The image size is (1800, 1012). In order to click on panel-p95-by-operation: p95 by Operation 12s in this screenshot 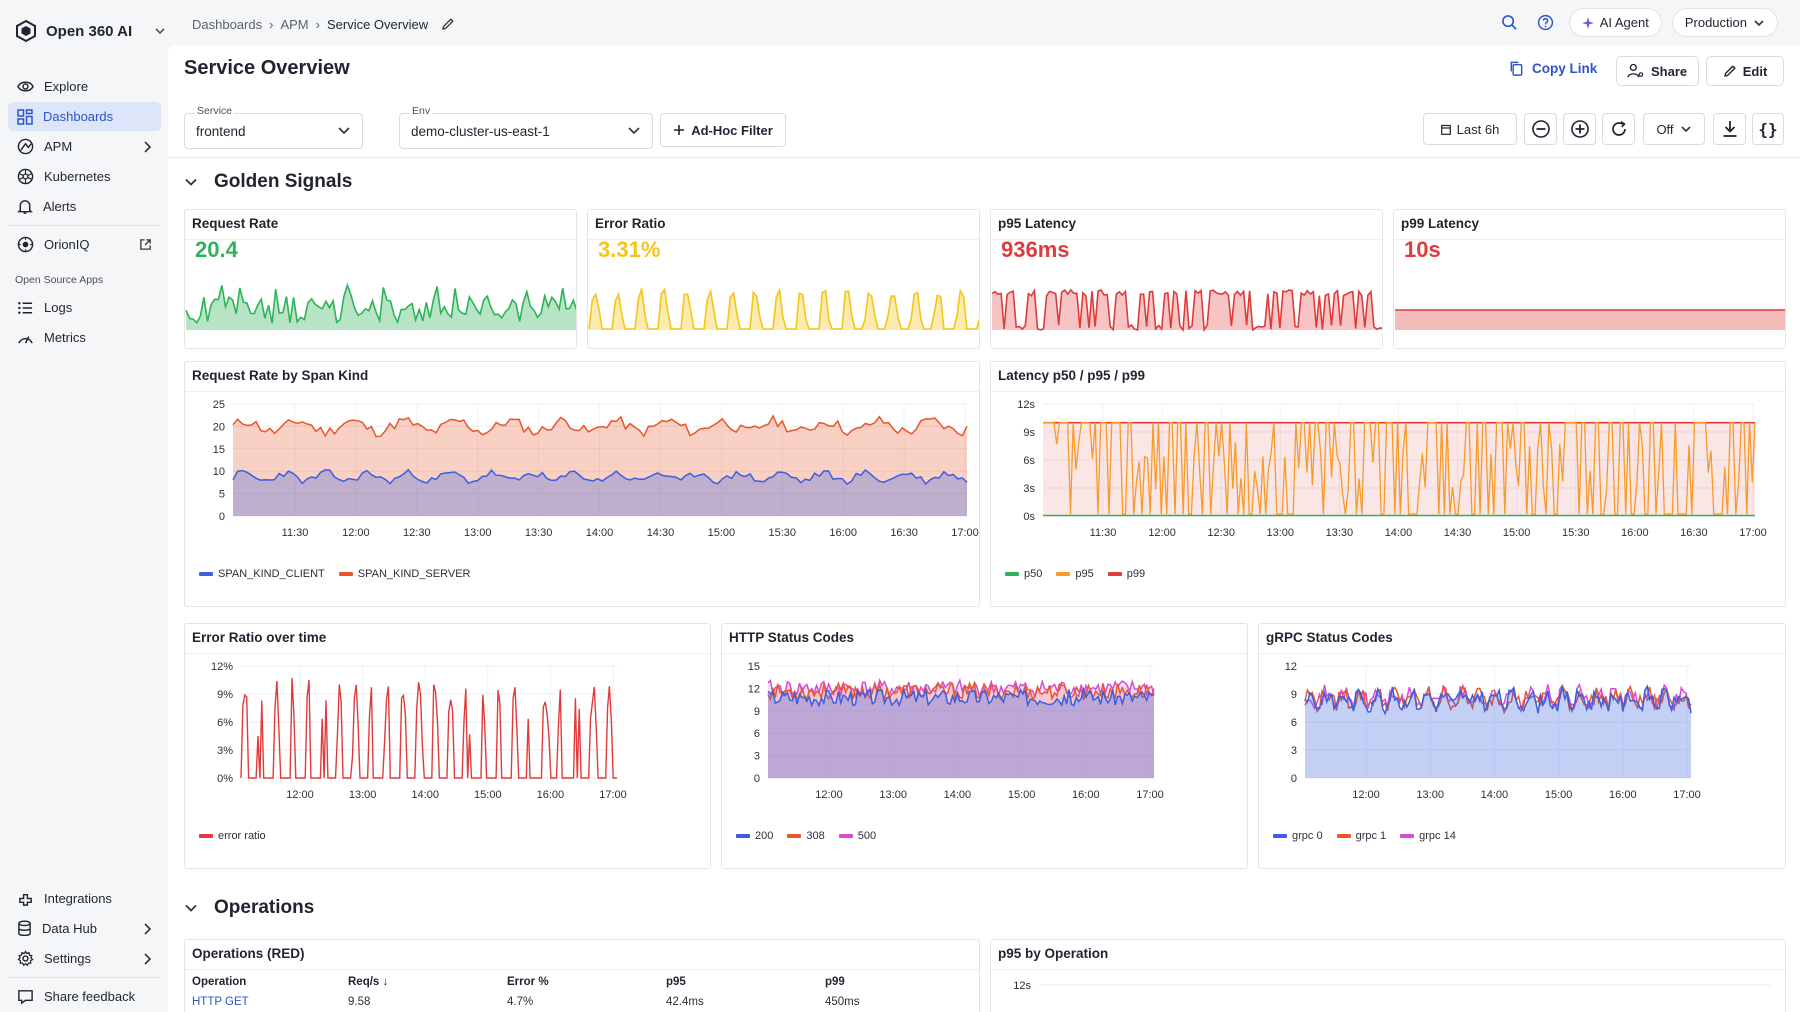, I will do `click(1388, 975)`.